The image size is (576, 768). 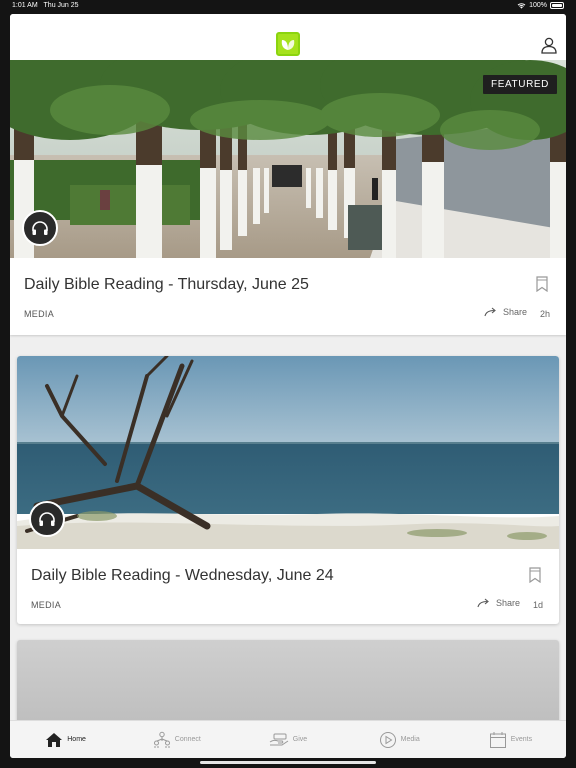 I want to click on user-icon, so click(x=549, y=45).